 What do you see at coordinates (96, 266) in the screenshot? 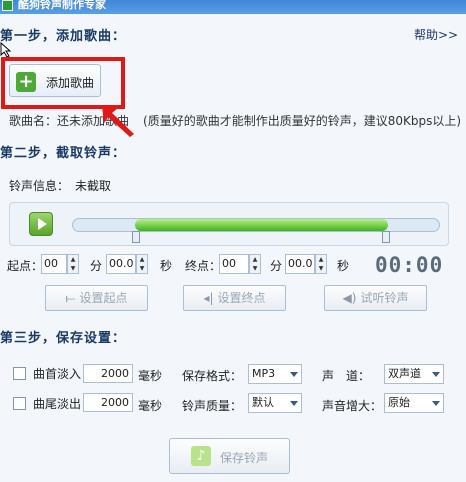
I see `start-minute-unit: 分` at bounding box center [96, 266].